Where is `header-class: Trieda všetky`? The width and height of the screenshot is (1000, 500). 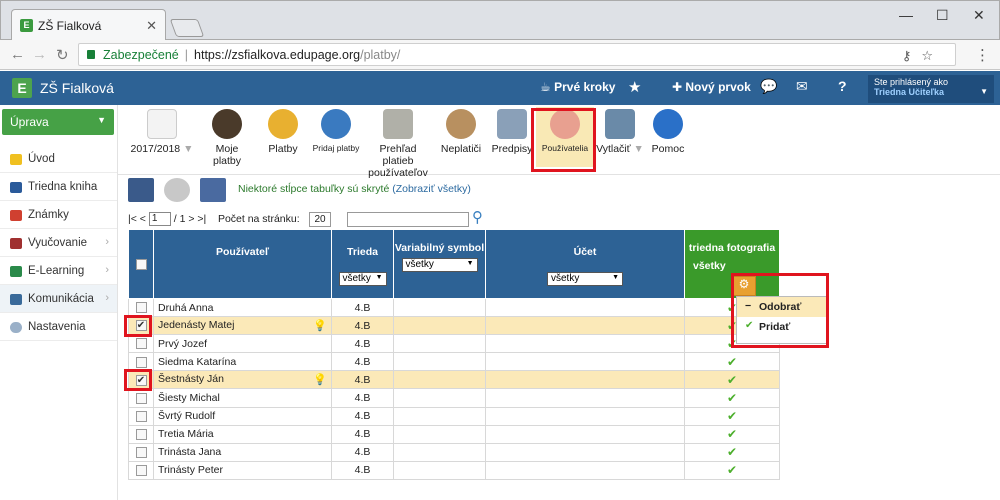 header-class: Trieda všetky is located at coordinates (362, 264).